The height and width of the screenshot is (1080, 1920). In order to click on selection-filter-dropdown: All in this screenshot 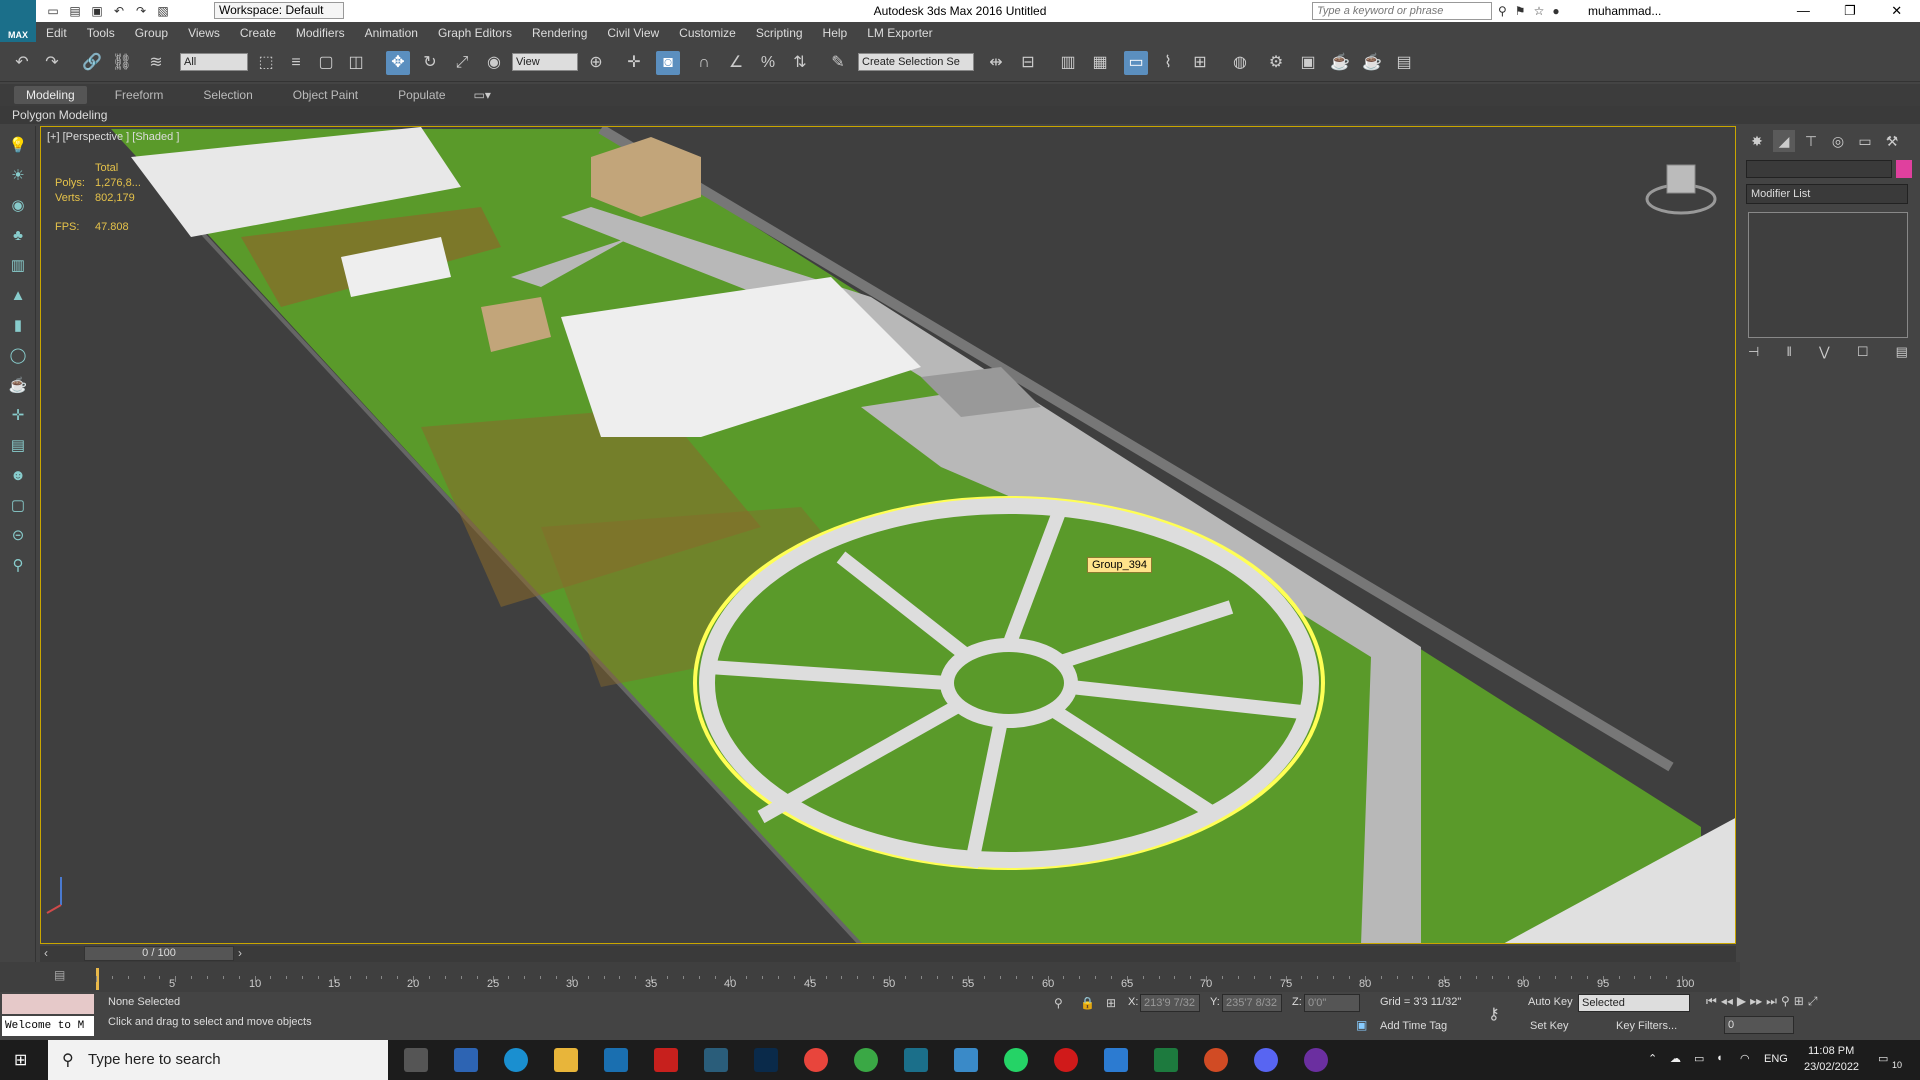, I will do `click(214, 62)`.